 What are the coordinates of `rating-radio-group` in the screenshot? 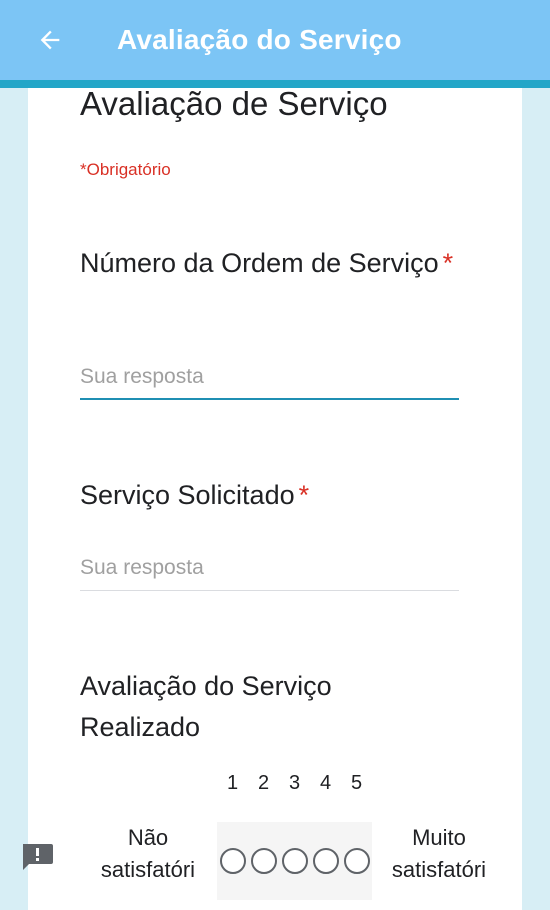 It's located at (294, 861).